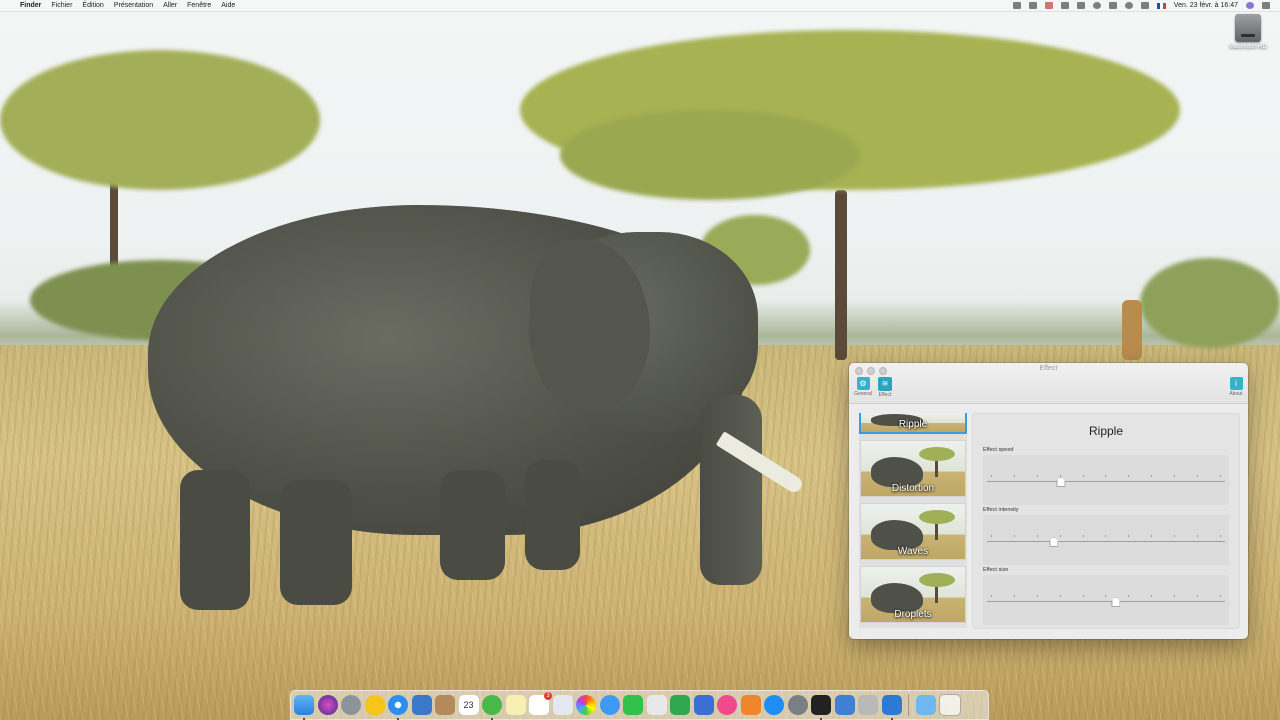 The height and width of the screenshot is (720, 1280). I want to click on calendar-icon: 23, so click(468, 705).